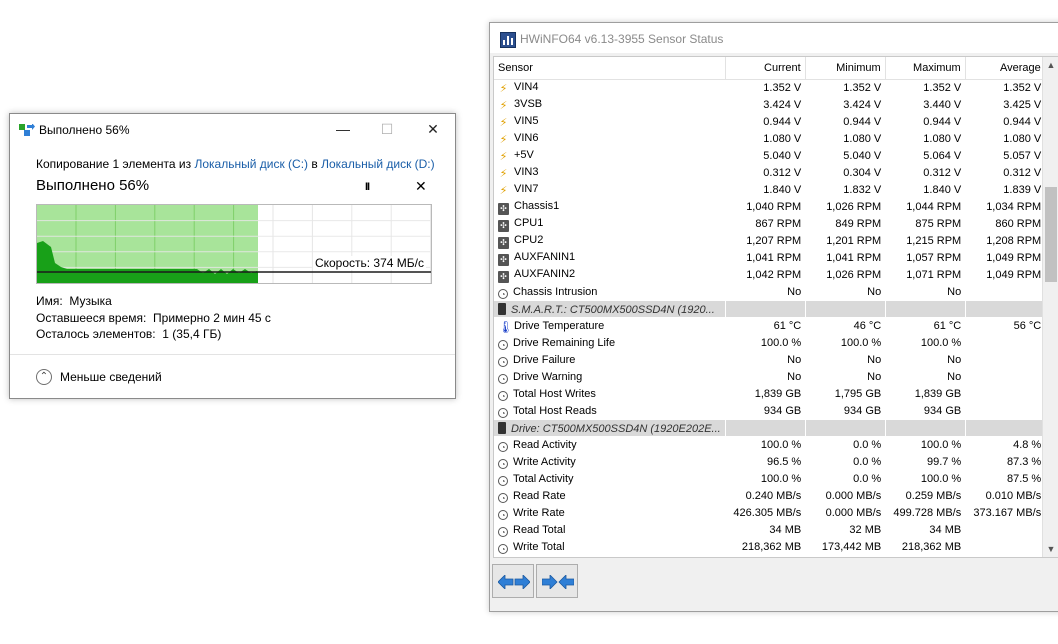 The width and height of the screenshot is (1058, 644). Describe the element at coordinates (765, 309) in the screenshot. I see `sensor-current-cell` at that location.